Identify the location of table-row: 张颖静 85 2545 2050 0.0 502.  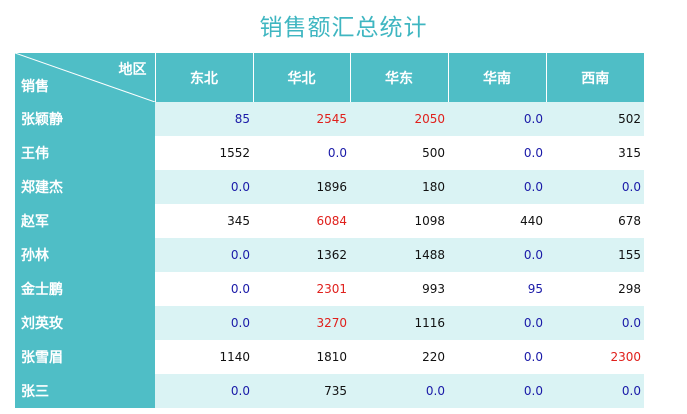
(329, 119).